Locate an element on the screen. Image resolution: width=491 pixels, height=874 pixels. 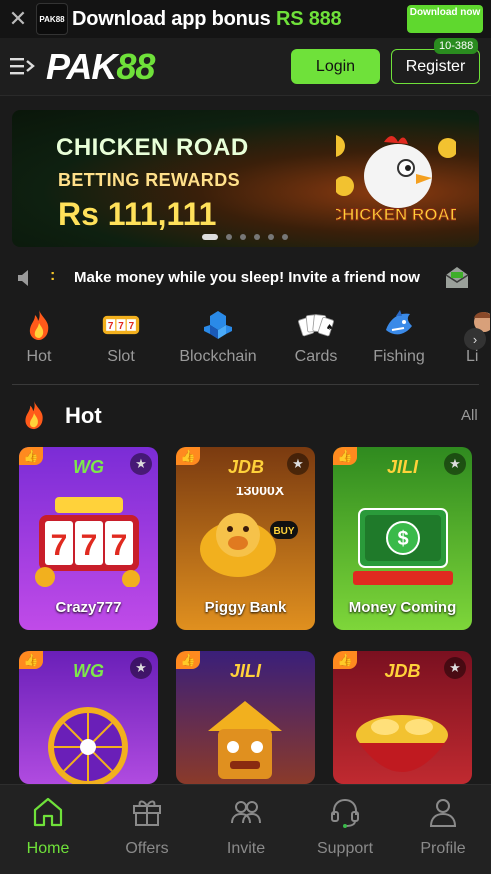
logo-pak: PAK is located at coordinates (81, 66).